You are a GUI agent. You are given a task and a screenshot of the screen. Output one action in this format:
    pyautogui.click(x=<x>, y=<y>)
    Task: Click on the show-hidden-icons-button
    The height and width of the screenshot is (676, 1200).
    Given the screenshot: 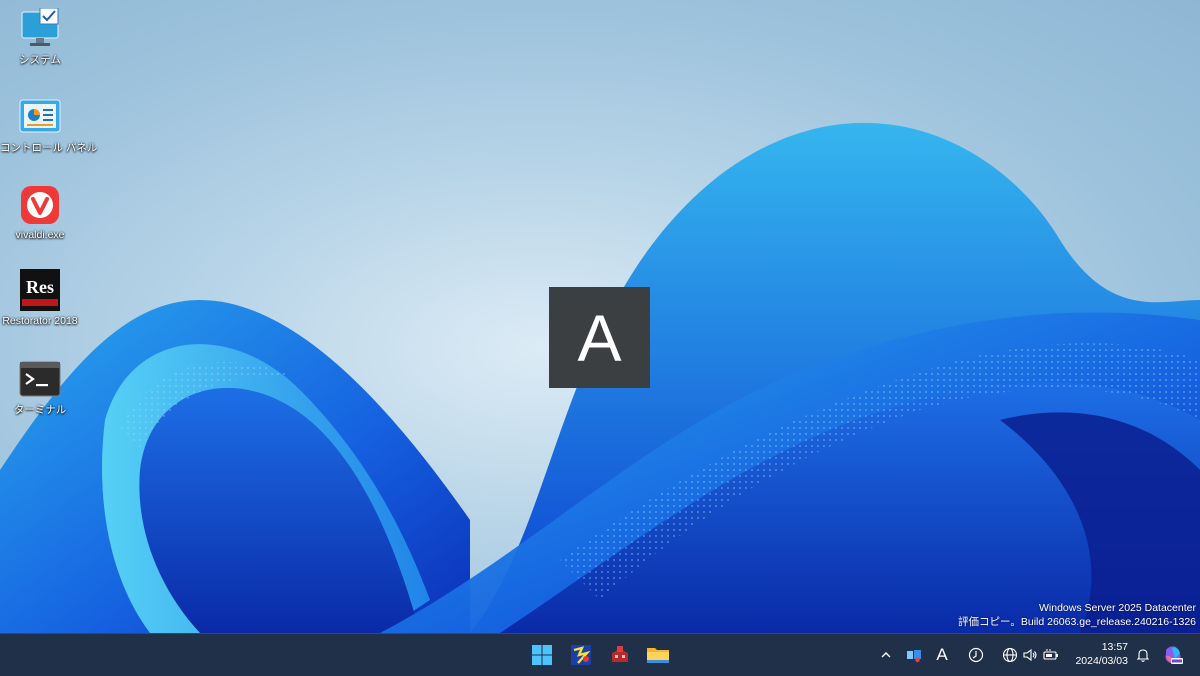 What is the action you would take?
    pyautogui.click(x=886, y=655)
    